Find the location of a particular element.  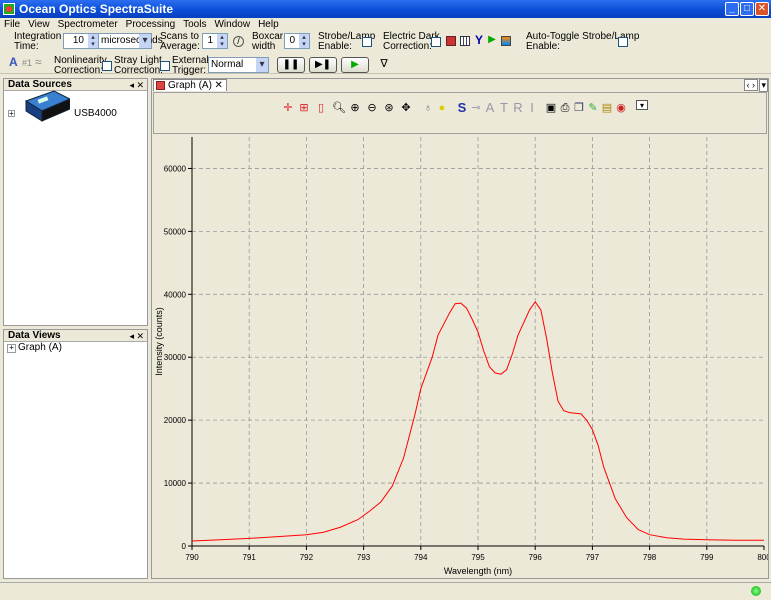

copy-icon: ❐ is located at coordinates (579, 108).